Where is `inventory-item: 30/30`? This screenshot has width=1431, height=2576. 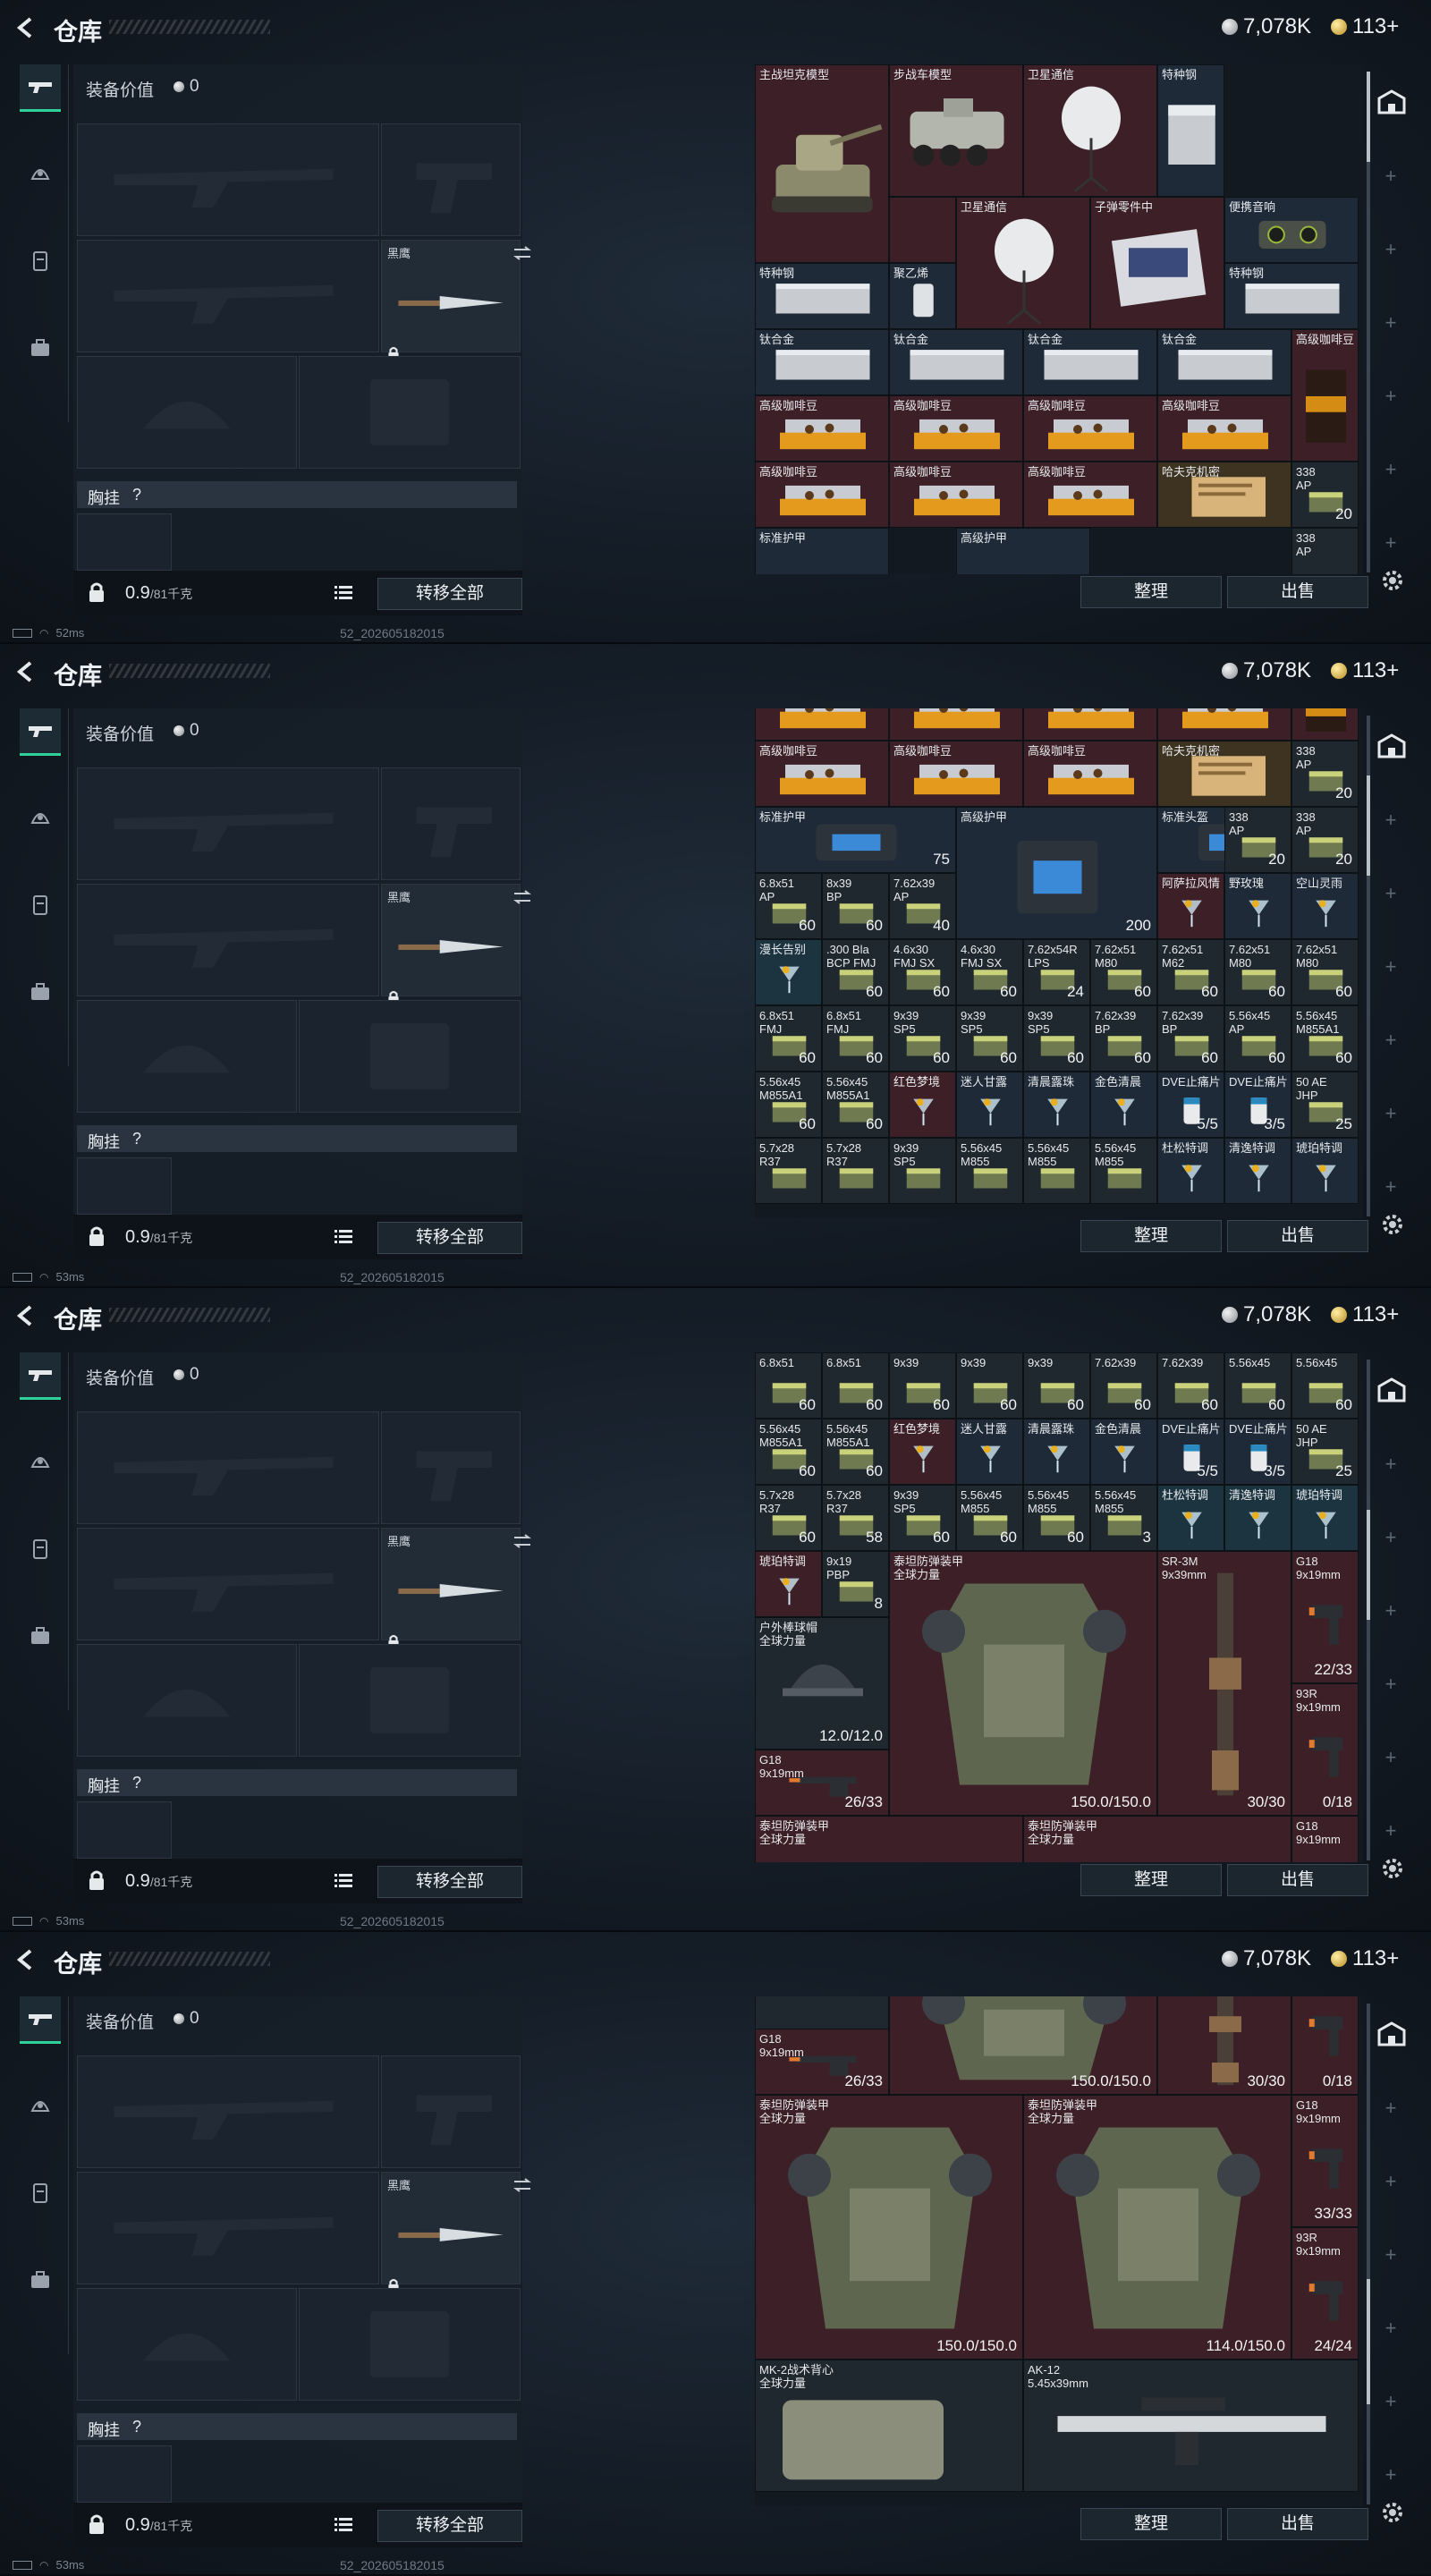 inventory-item: 30/30 is located at coordinates (1224, 2045).